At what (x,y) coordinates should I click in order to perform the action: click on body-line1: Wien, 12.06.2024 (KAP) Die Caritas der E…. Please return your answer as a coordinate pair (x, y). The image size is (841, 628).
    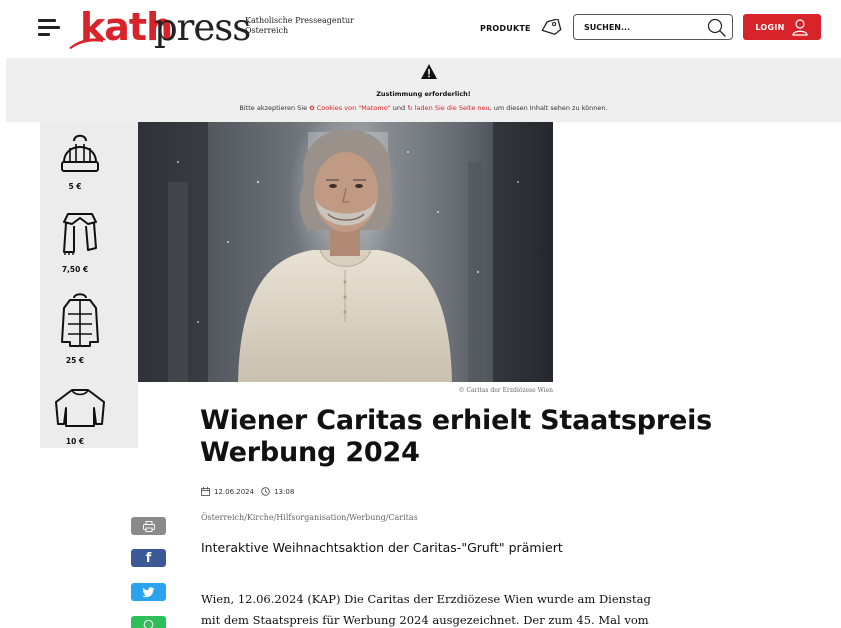
    Looking at the image, I should click on (426, 599).